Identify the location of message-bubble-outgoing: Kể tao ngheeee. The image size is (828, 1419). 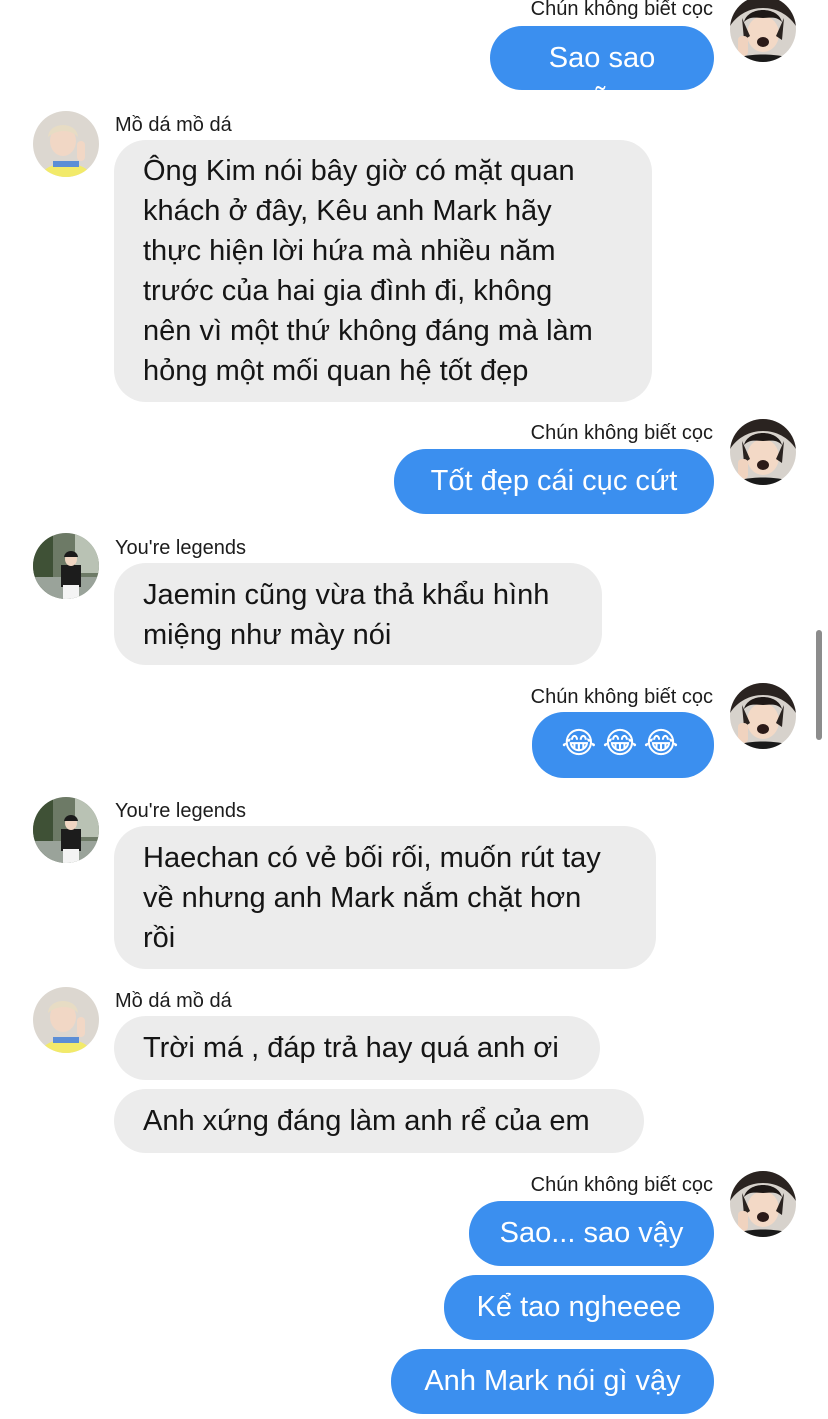
(579, 1307).